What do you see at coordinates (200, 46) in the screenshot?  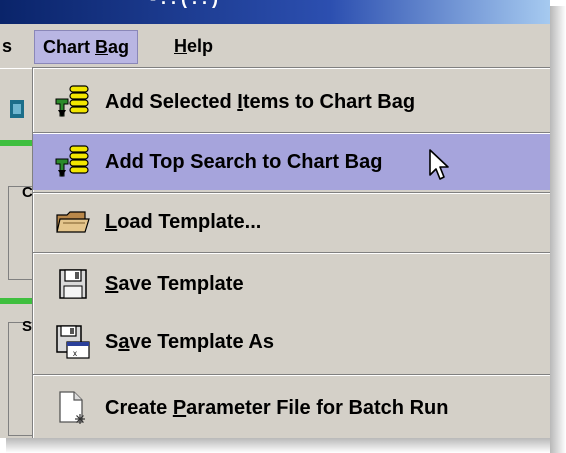 I see `menu-help-label: elp` at bounding box center [200, 46].